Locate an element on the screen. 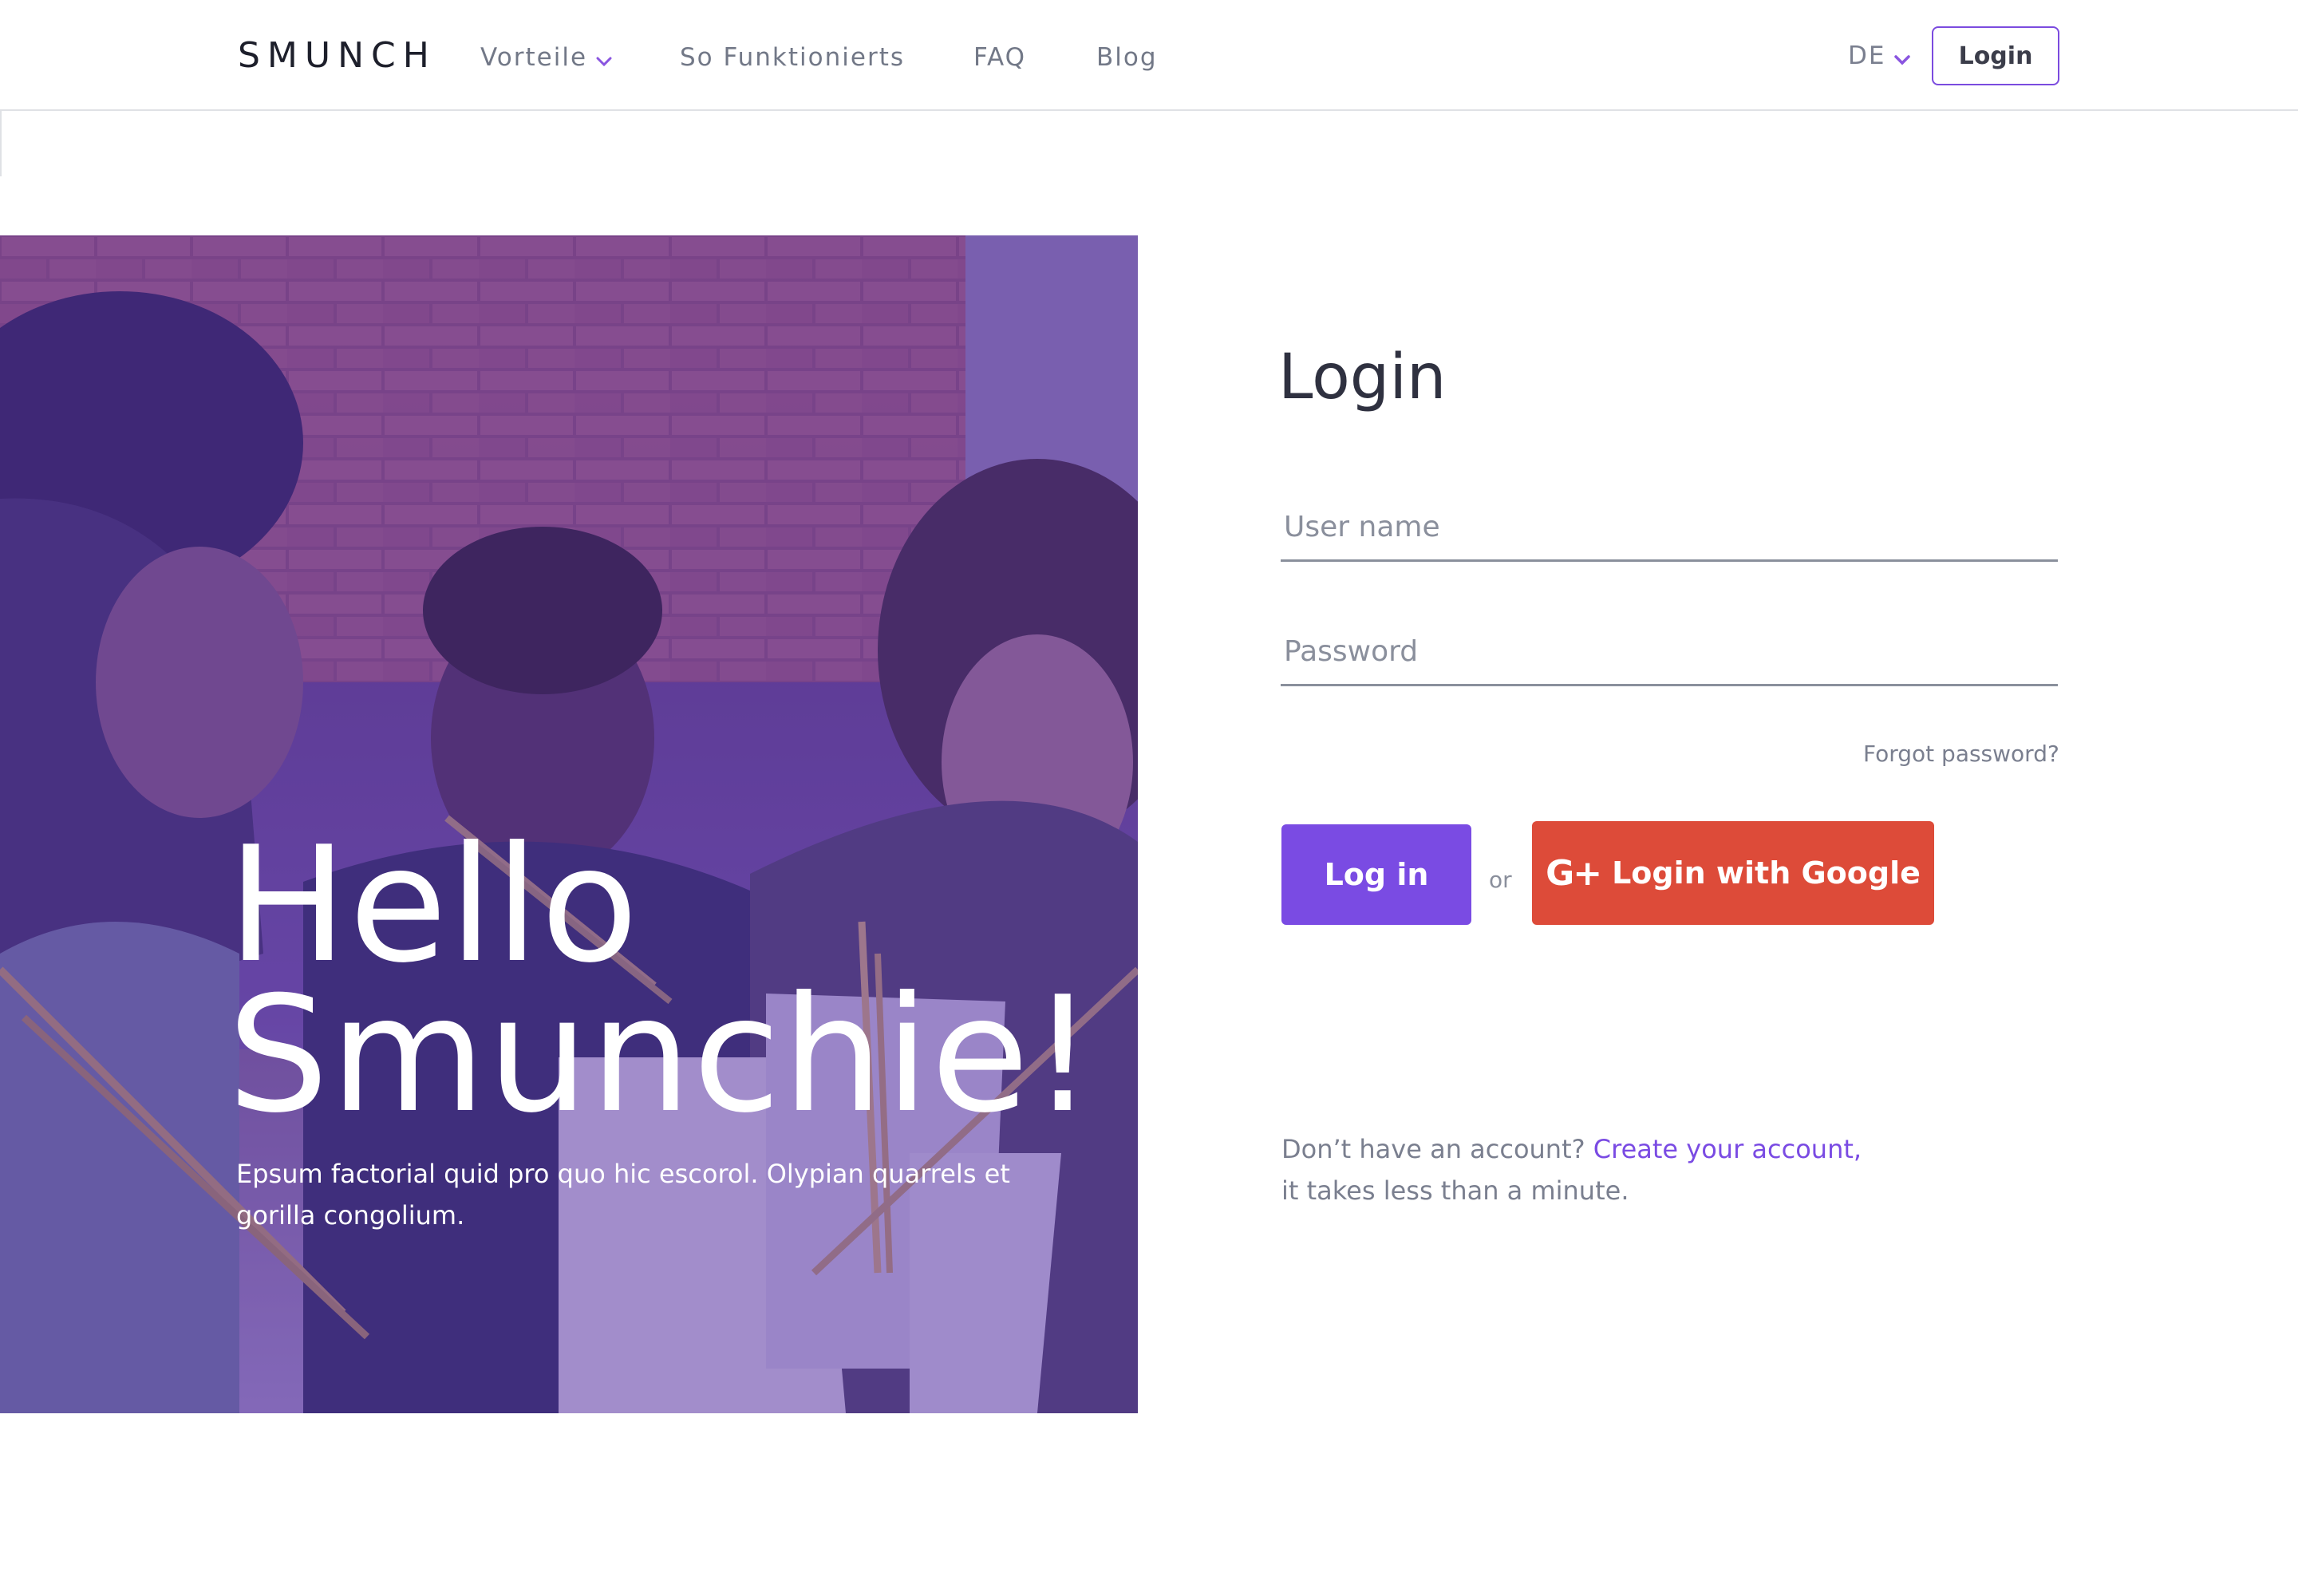 The width and height of the screenshot is (2298, 1596). forgot-password-link: Forgot password? is located at coordinates (1961, 754).